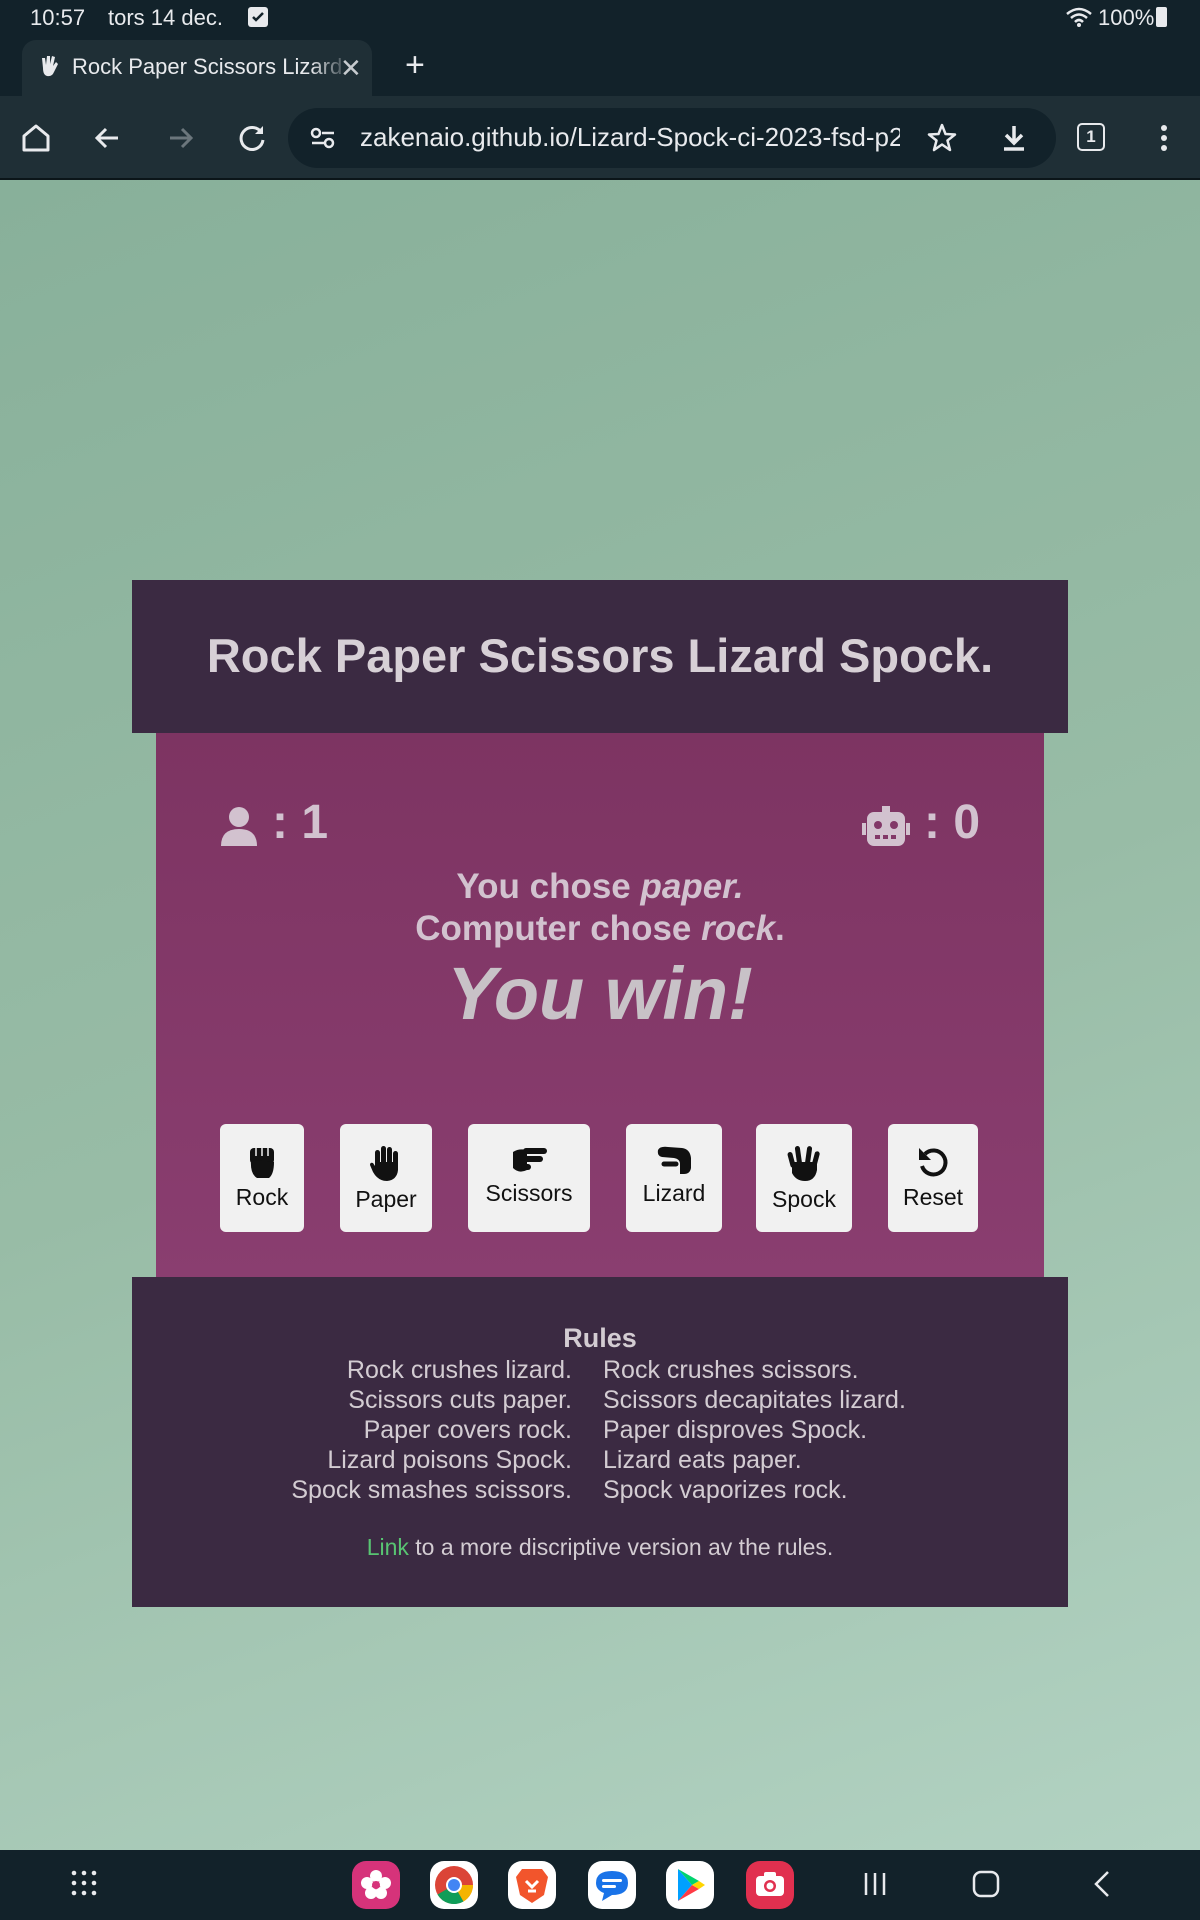 Image resolution: width=1200 pixels, height=1920 pixels. Describe the element at coordinates (386, 1199) in the screenshot. I see `paper-label: Paper` at that location.